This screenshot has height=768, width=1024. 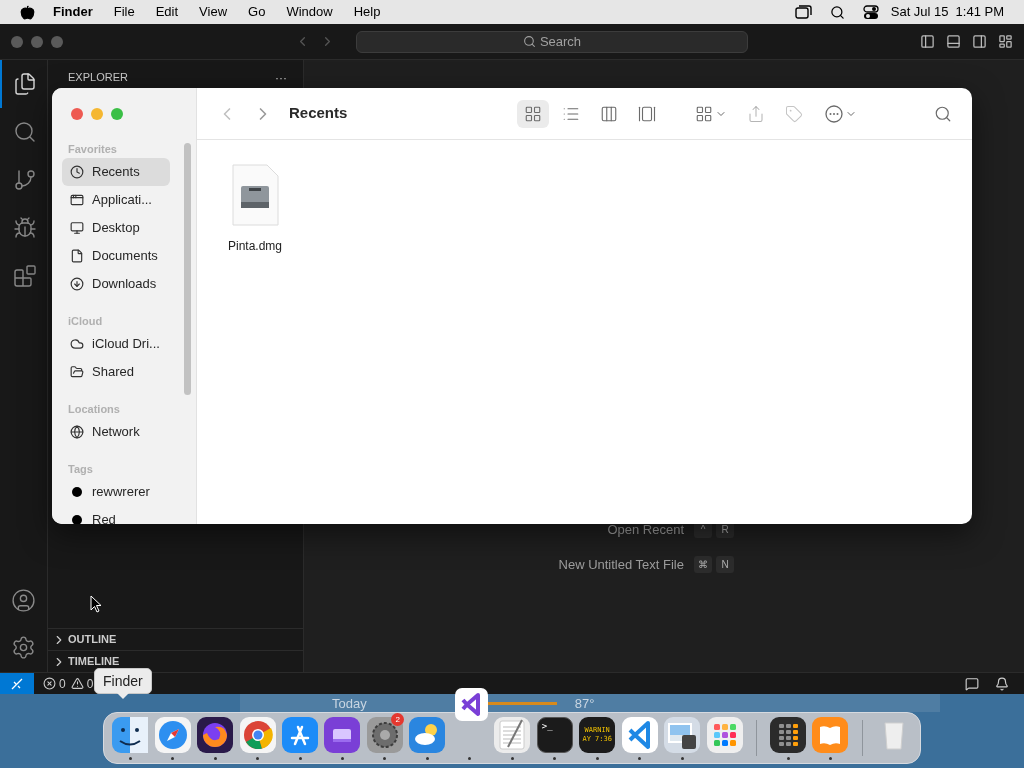 What do you see at coordinates (167, 12) in the screenshot?
I see `menu-item: Edit` at bounding box center [167, 12].